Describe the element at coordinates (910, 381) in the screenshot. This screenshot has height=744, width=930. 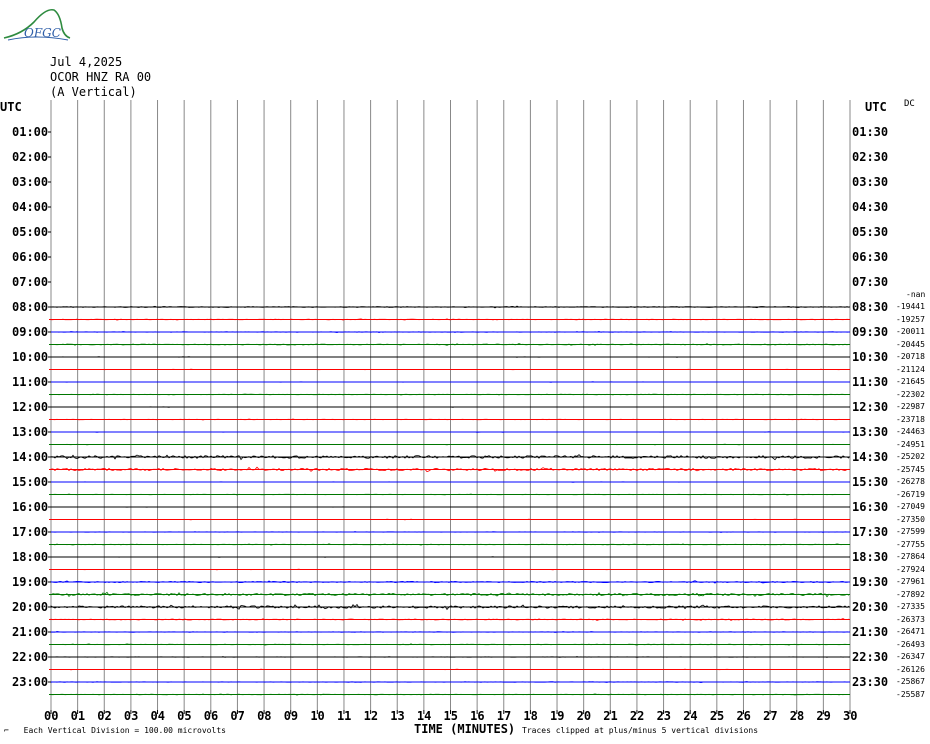
I see `dc-offset-value: -21645` at that location.